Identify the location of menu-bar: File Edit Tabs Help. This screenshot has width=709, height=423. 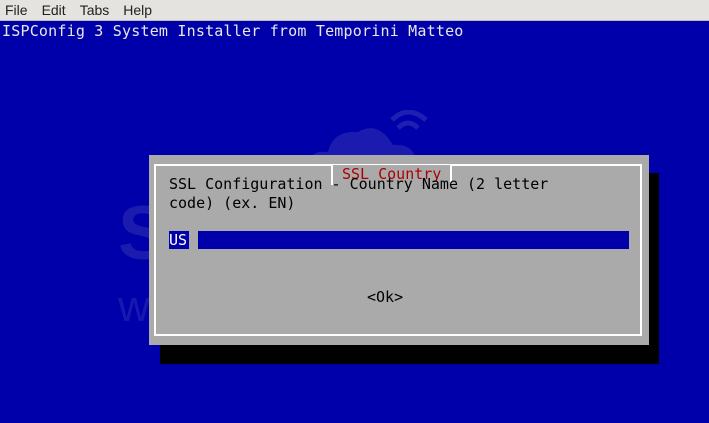
(354, 10).